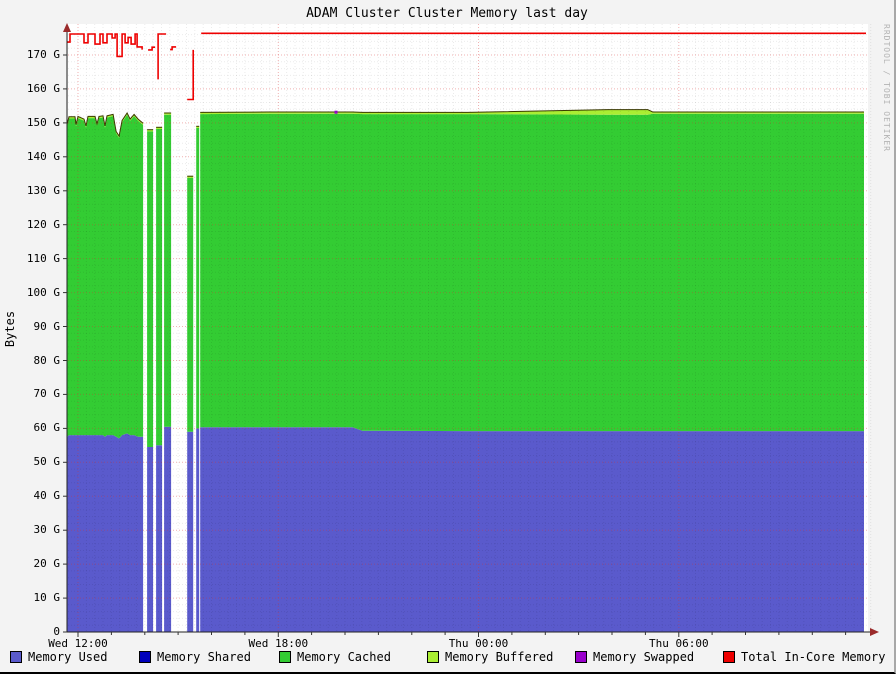  What do you see at coordinates (47, 598) in the screenshot?
I see `y-tick-label: 10 G` at bounding box center [47, 598].